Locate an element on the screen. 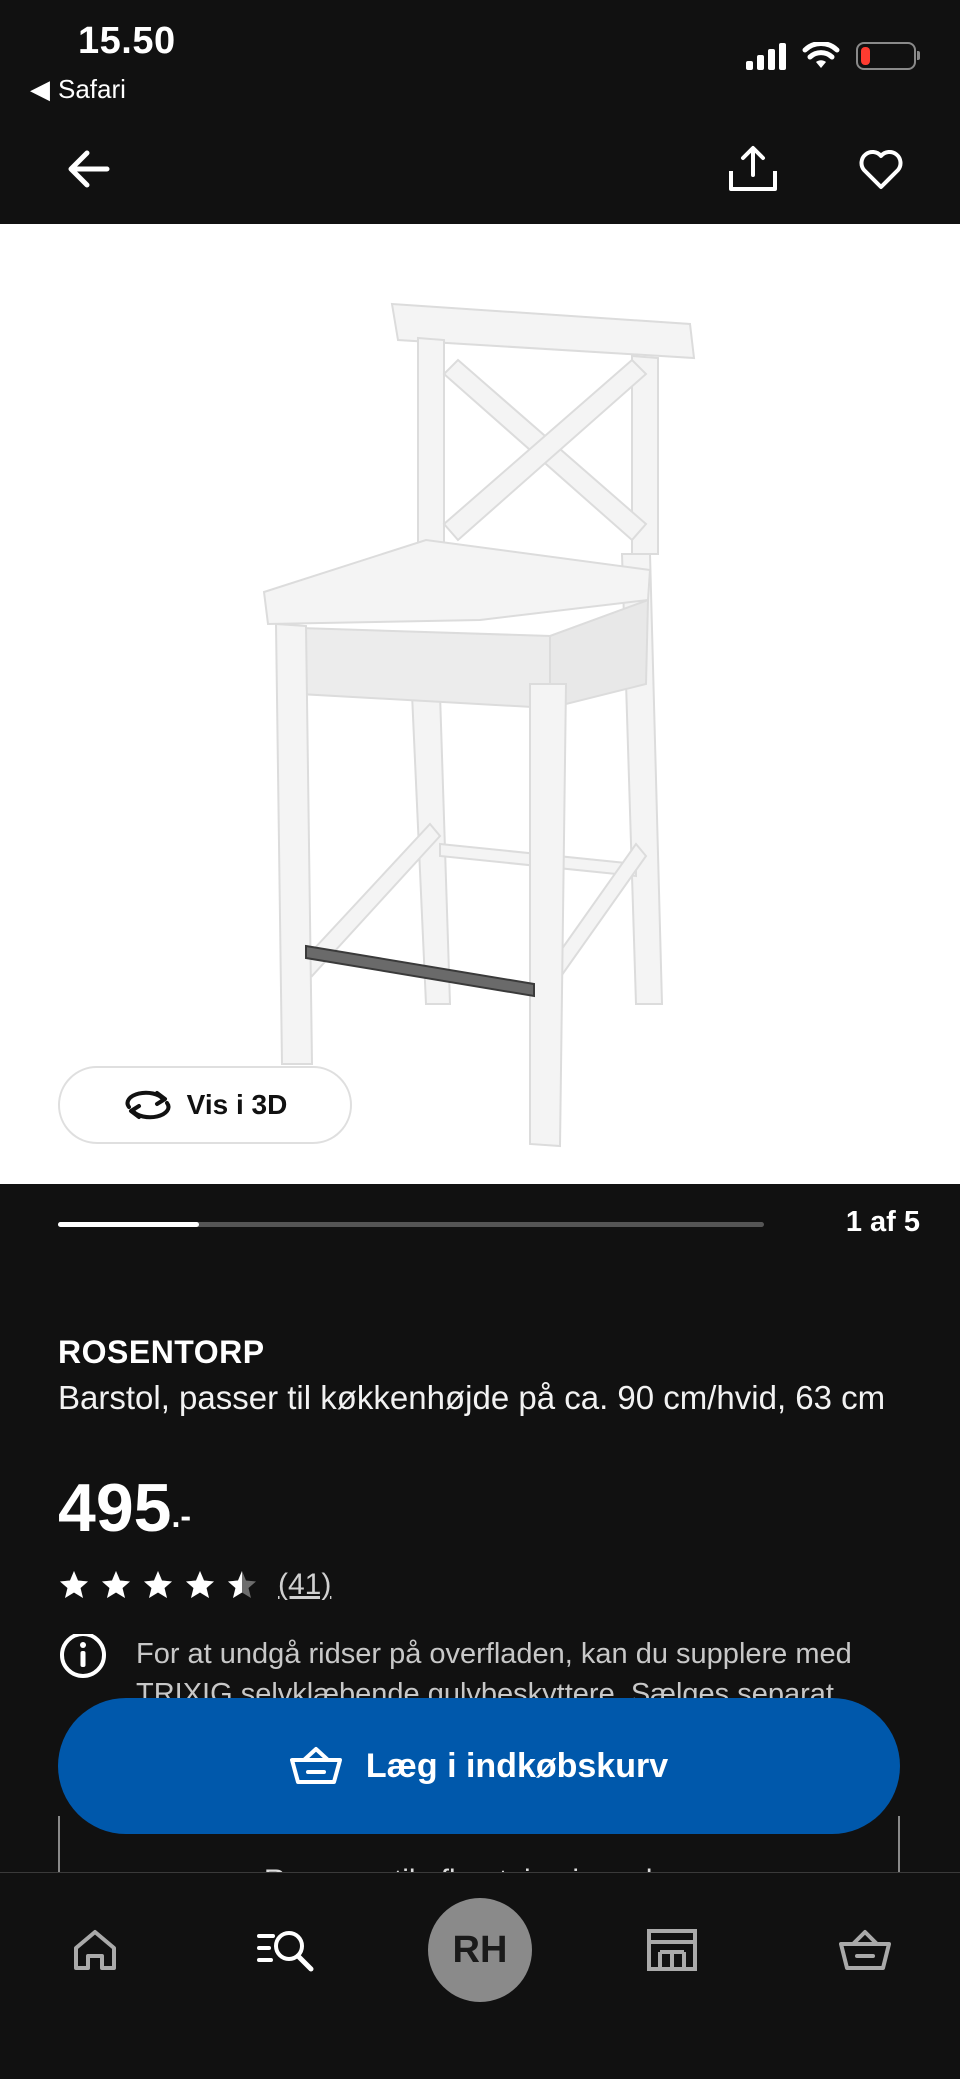 The image size is (960, 2079). search-icon is located at coordinates (285, 1951).